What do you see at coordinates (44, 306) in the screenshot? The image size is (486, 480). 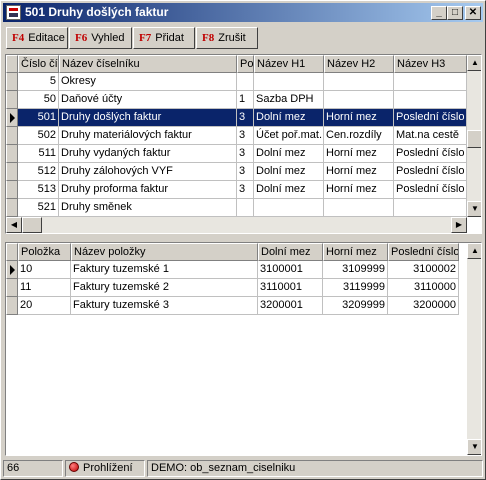 I see `table-cell: 20` at bounding box center [44, 306].